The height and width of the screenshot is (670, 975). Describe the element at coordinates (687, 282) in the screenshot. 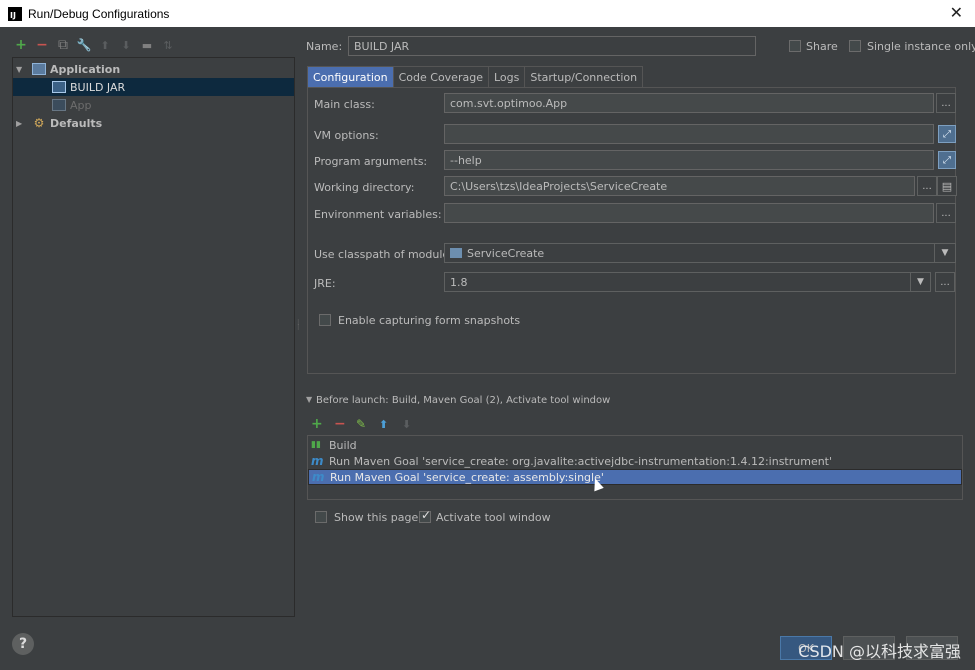

I see `jre-dropdown: 1.8` at that location.